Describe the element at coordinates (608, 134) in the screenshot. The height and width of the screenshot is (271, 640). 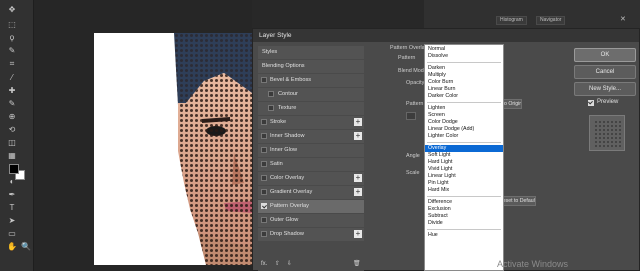
I see `preview-pattern` at that location.